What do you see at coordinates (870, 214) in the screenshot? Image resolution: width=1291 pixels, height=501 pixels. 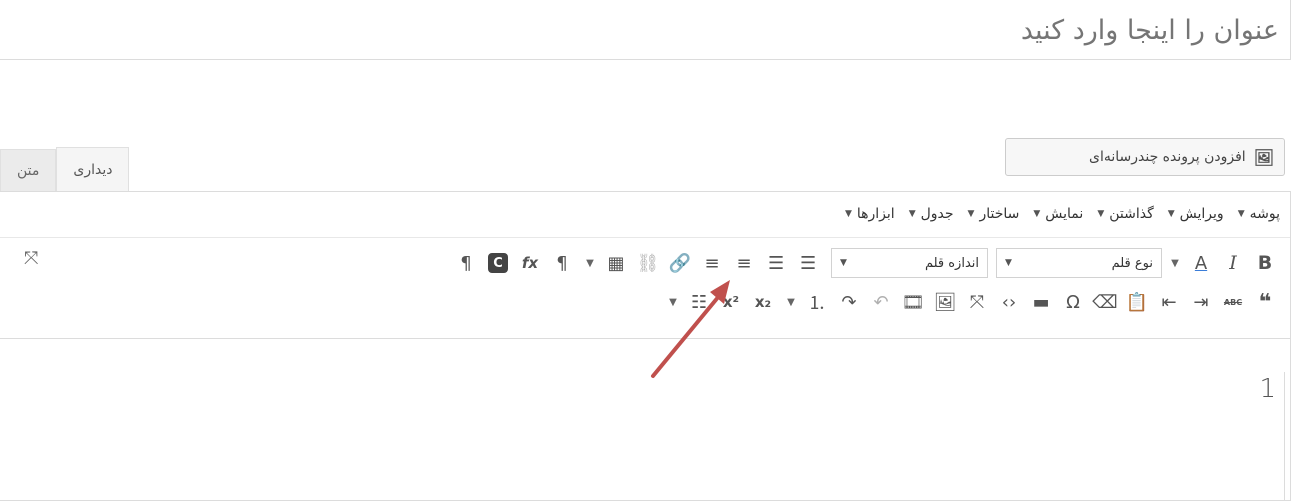 I see `menu-tools: ابزارها ▼` at bounding box center [870, 214].